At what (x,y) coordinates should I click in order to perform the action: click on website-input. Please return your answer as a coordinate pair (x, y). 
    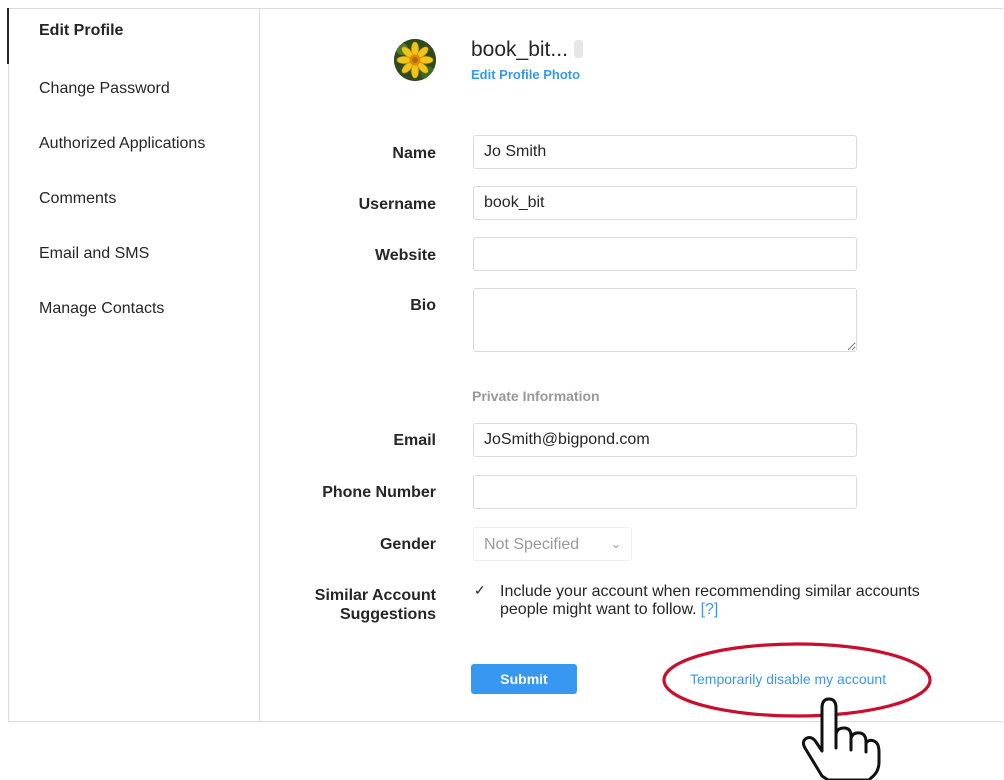
    Looking at the image, I should click on (665, 254).